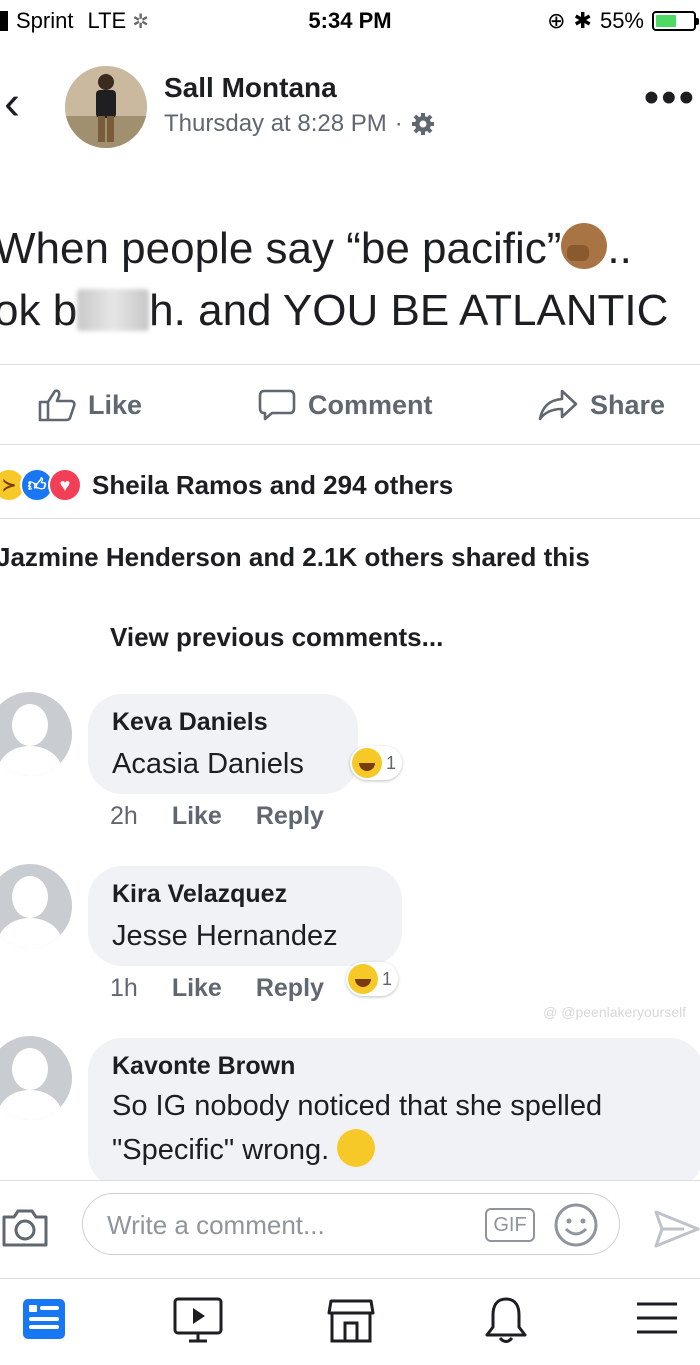 Image resolution: width=700 pixels, height=1365 pixels. What do you see at coordinates (208, 764) in the screenshot?
I see `comment-text: Acasia Daniels` at bounding box center [208, 764].